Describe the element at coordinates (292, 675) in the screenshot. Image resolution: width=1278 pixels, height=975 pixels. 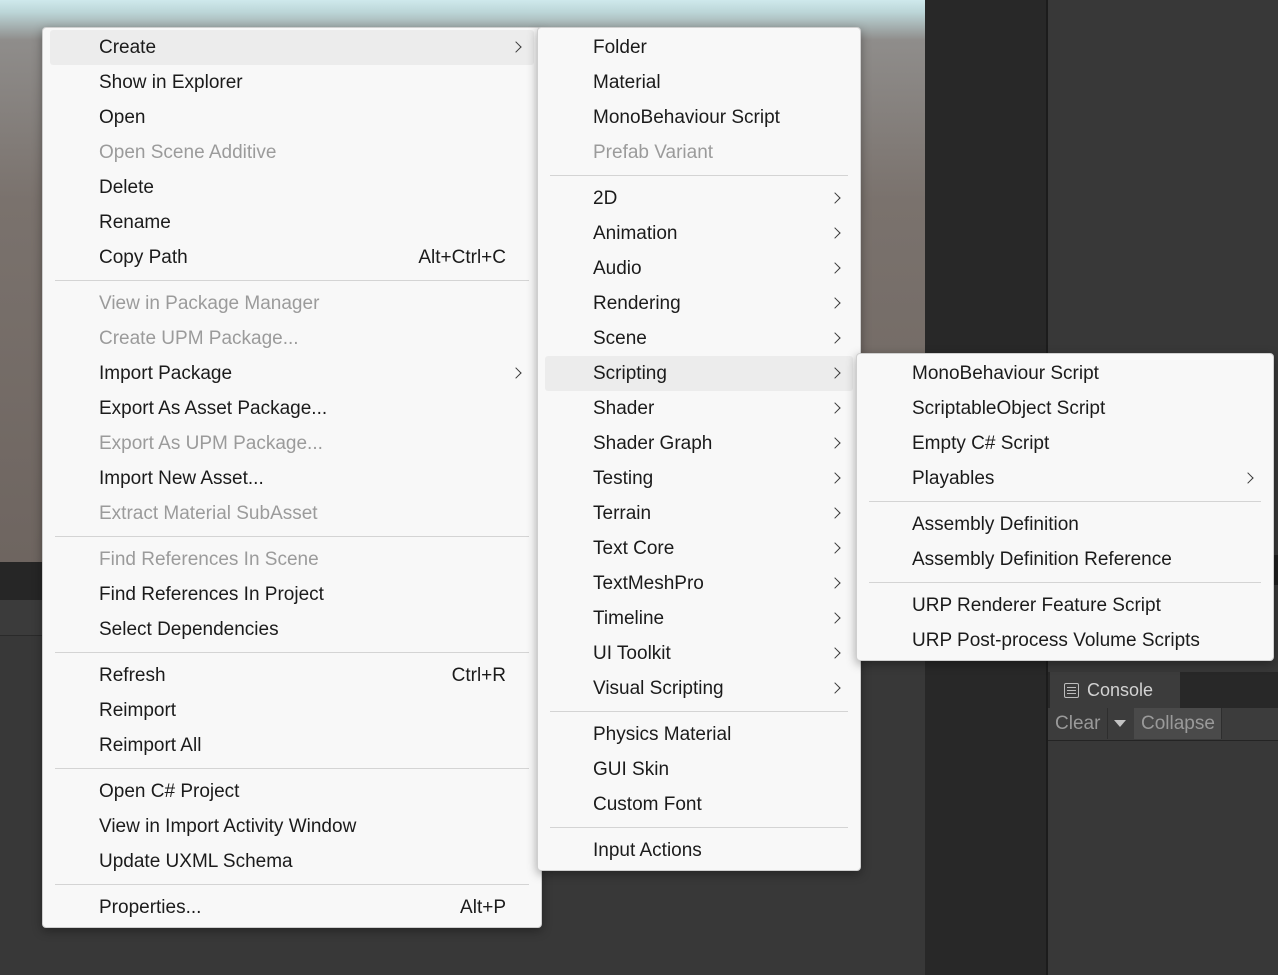
I see `menu-item-refresh: Refresh Ctrl+R` at that location.